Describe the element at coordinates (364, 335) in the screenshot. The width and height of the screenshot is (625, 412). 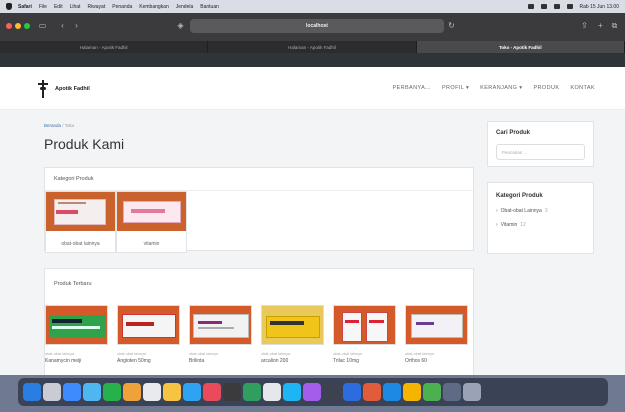
I see `product-card: obat-obat lainnya Trilac 10mg` at that location.